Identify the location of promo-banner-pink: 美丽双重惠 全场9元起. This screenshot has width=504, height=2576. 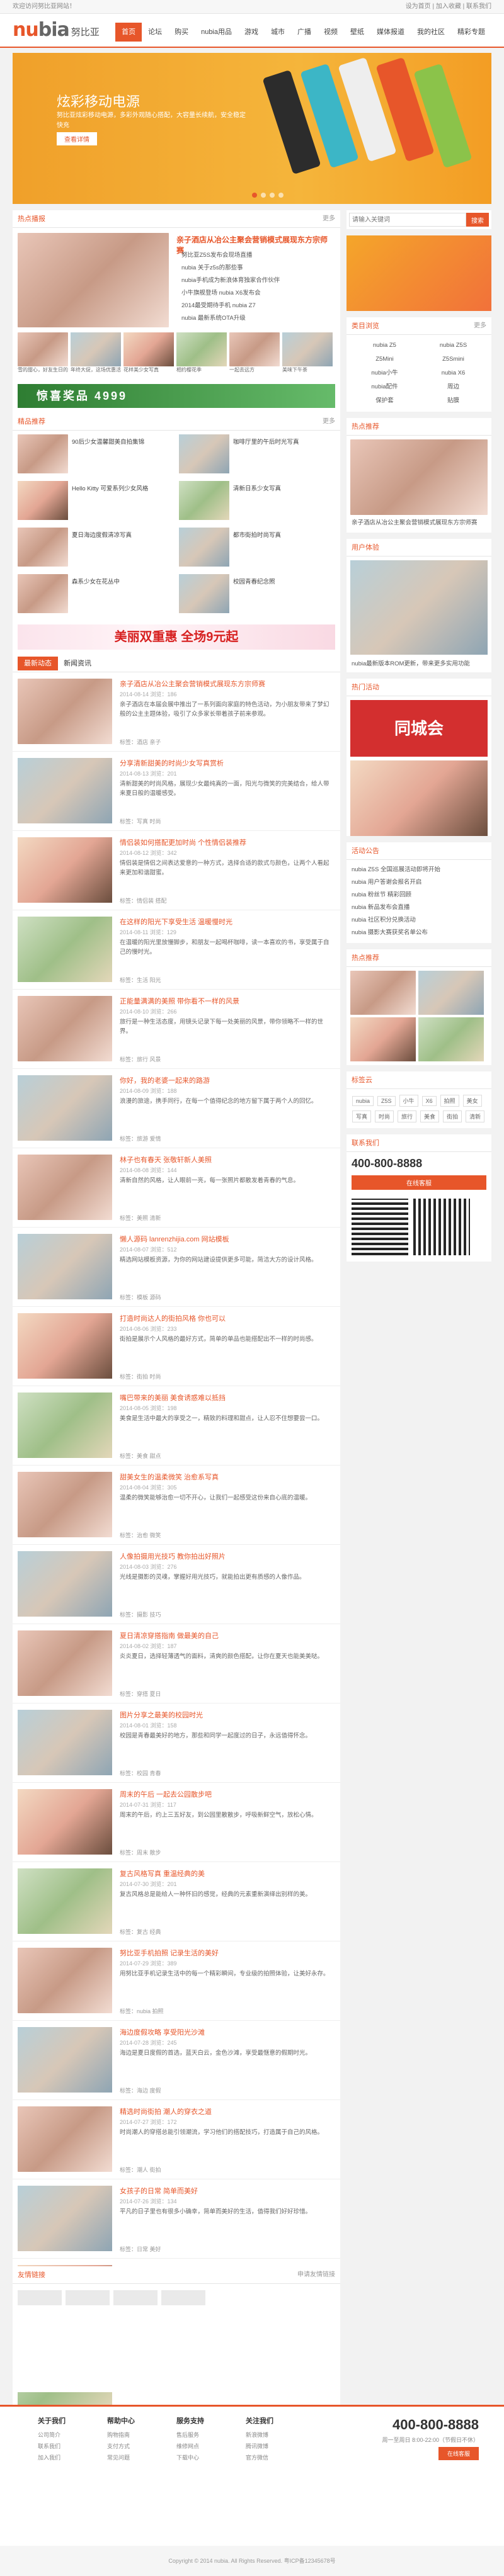
(176, 637).